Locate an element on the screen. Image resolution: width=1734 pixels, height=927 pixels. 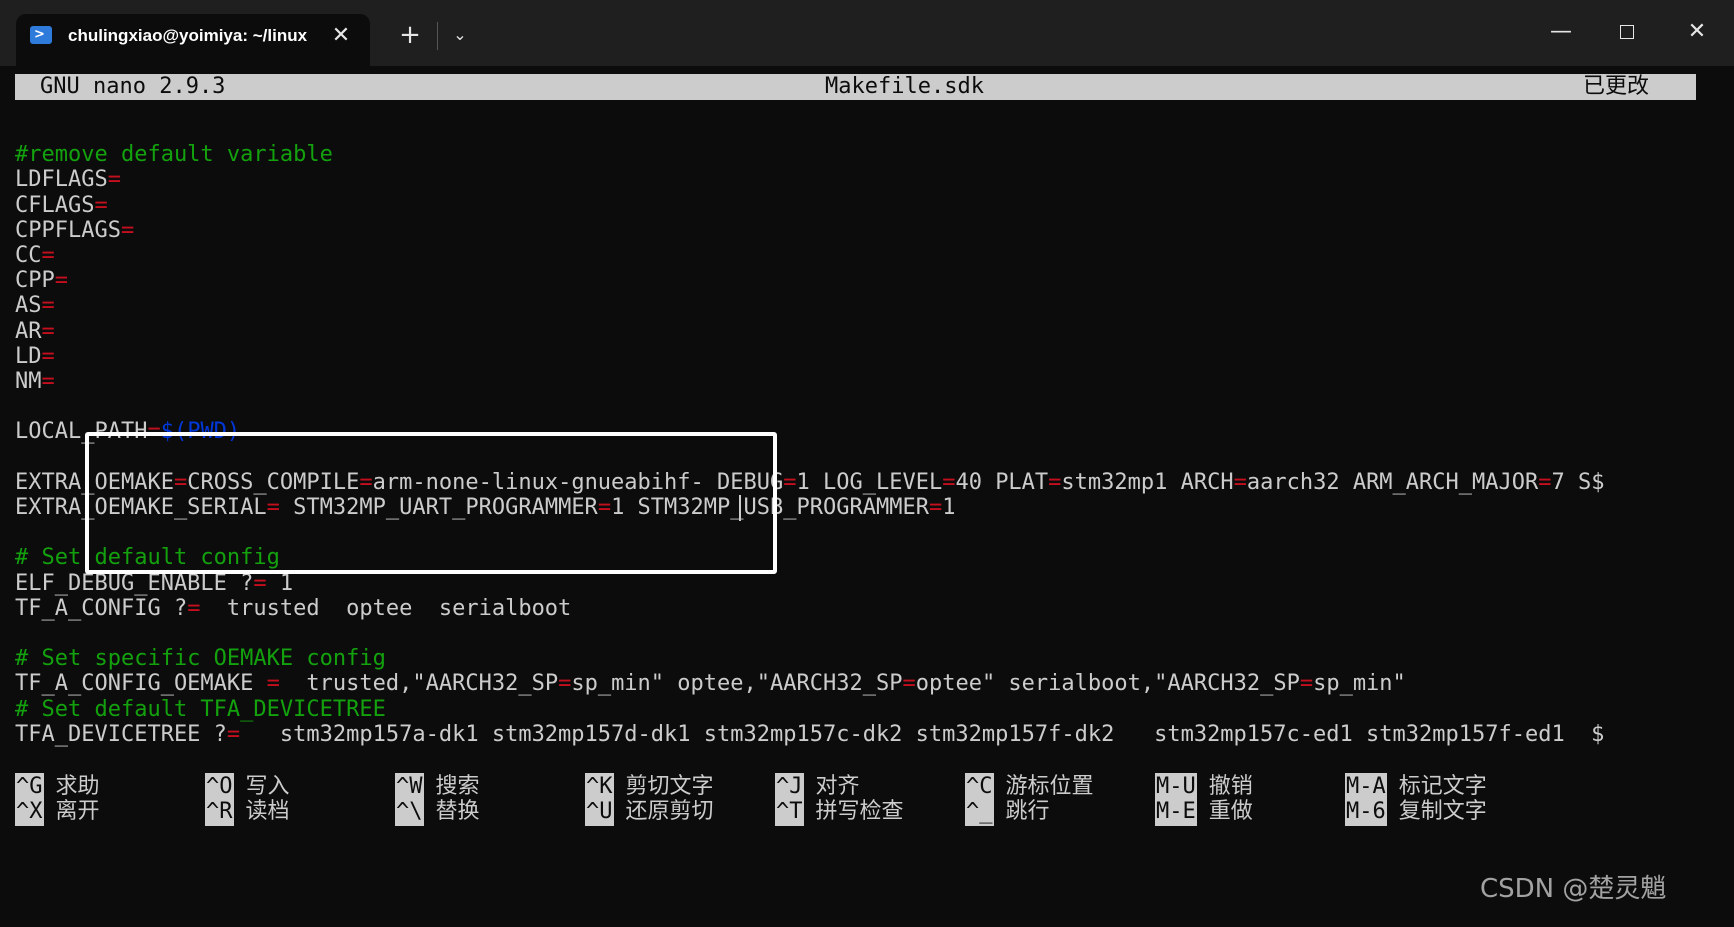
shortcut-label: 替换 is located at coordinates (457, 811).